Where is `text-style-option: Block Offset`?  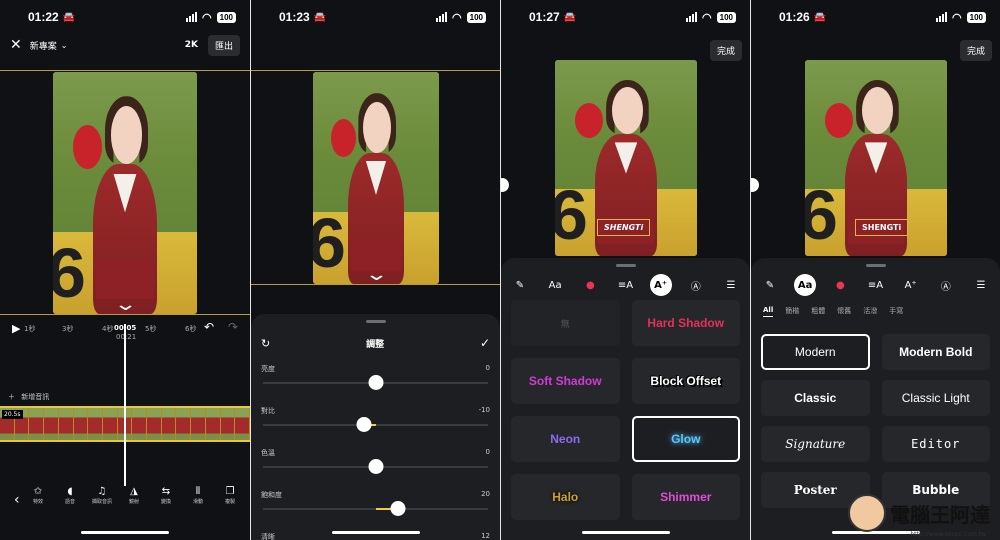 text-style-option: Block Offset is located at coordinates (685, 381).